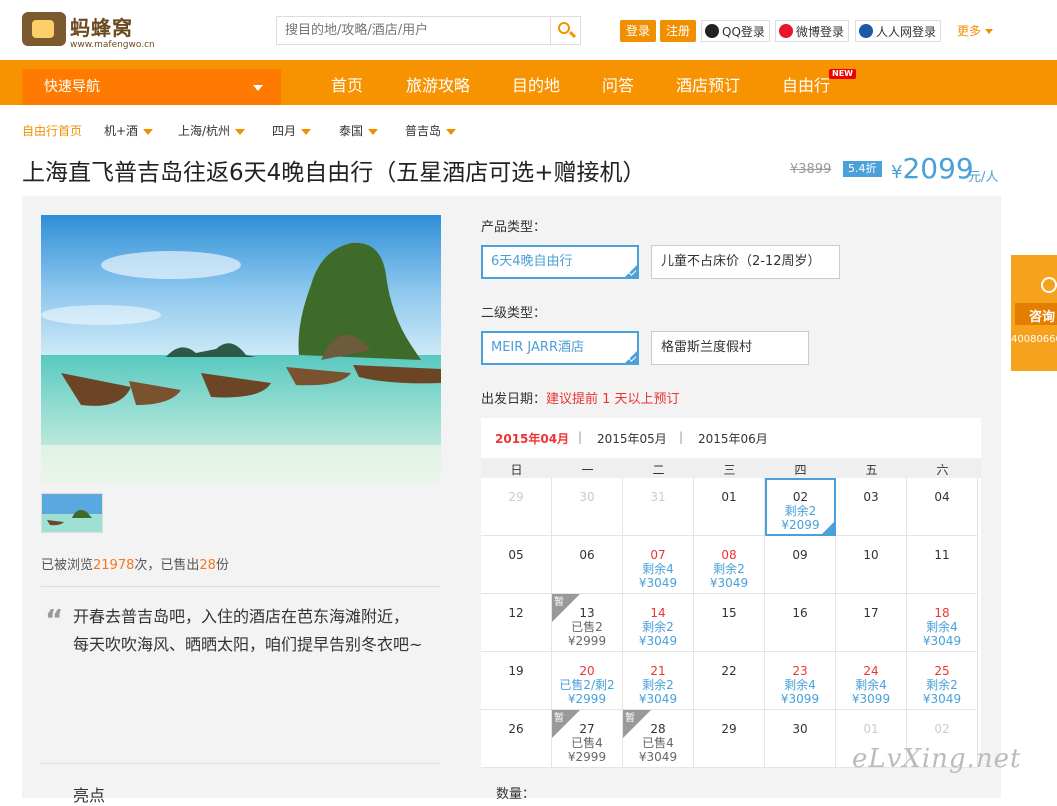 This screenshot has width=1057, height=806. What do you see at coordinates (89, 795) in the screenshot?
I see `highlight-heading: 亮点` at bounding box center [89, 795].